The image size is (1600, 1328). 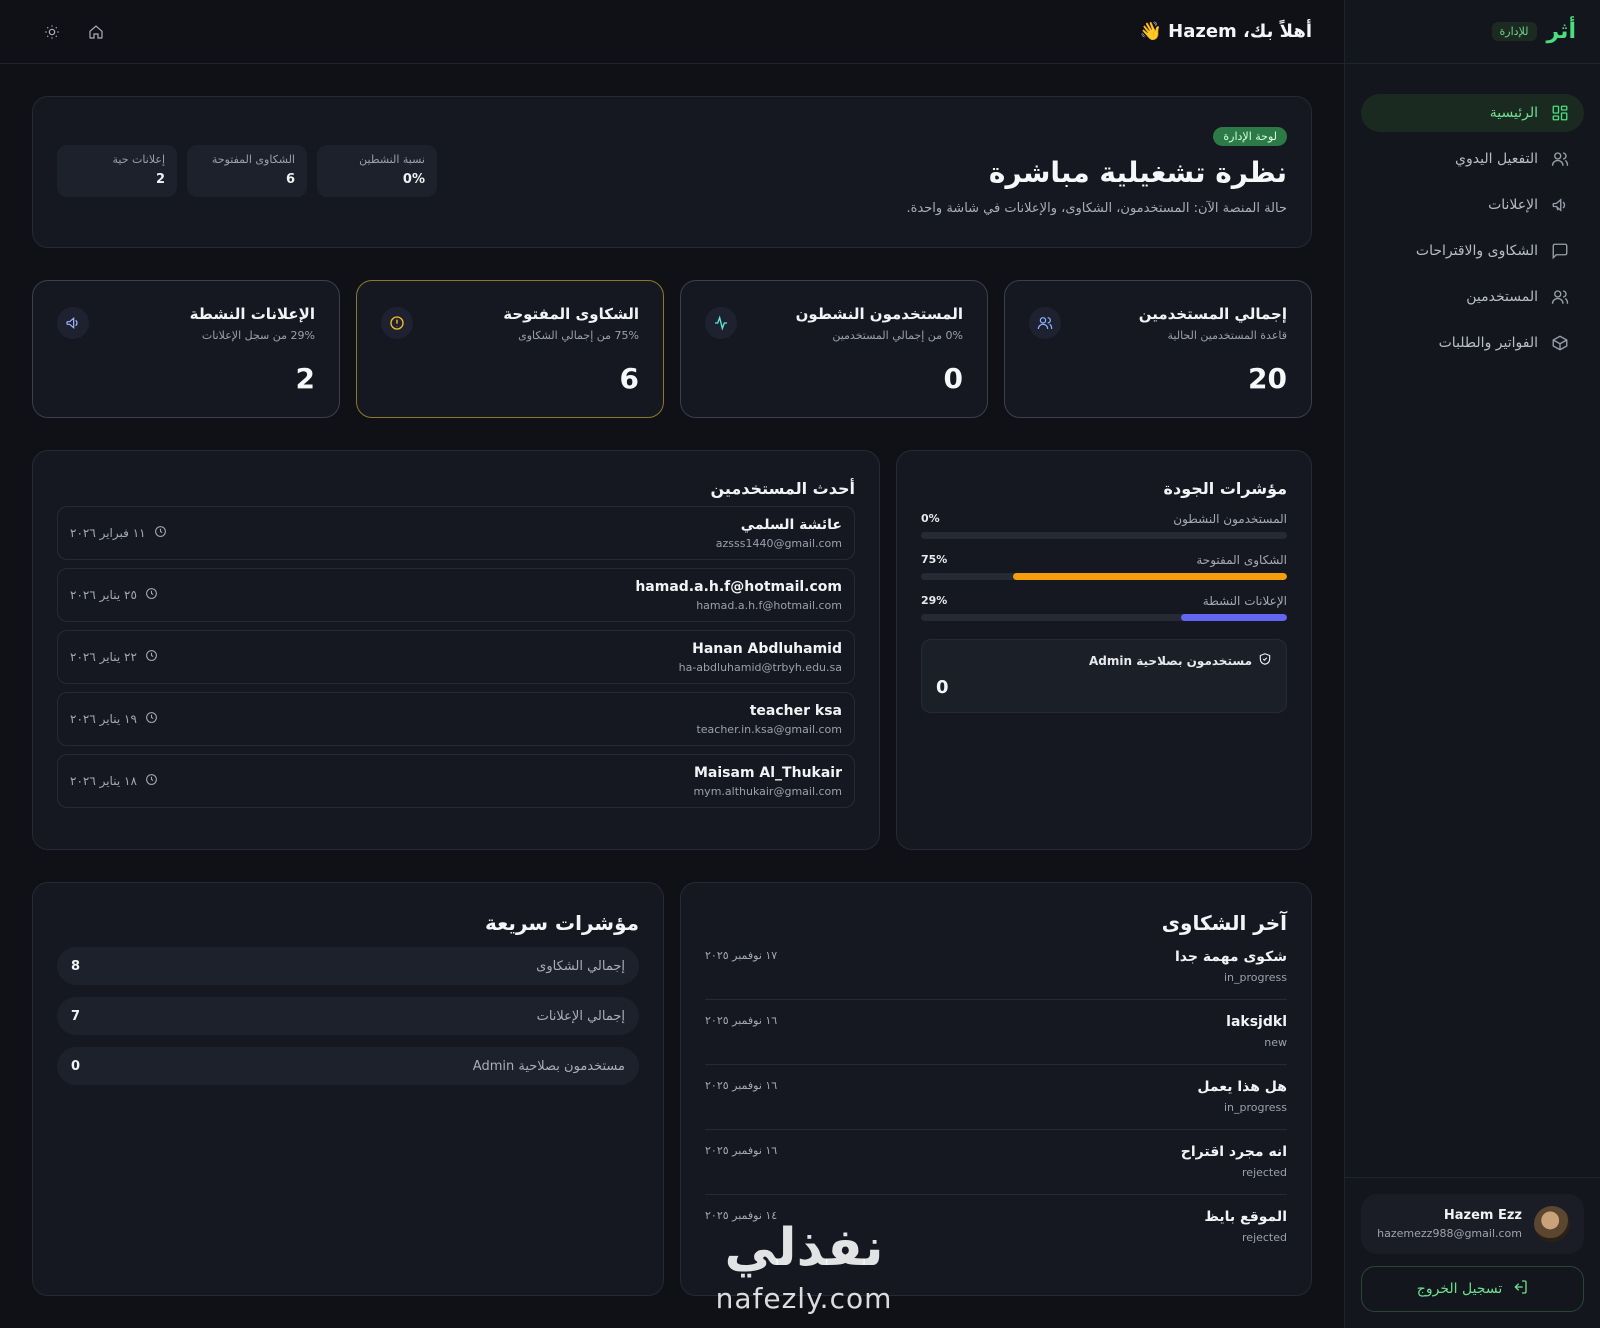 I want to click on complaint-row: laksjdkl new ١٦ نوفمبر ٢٠٢٥, so click(x=996, y=1032).